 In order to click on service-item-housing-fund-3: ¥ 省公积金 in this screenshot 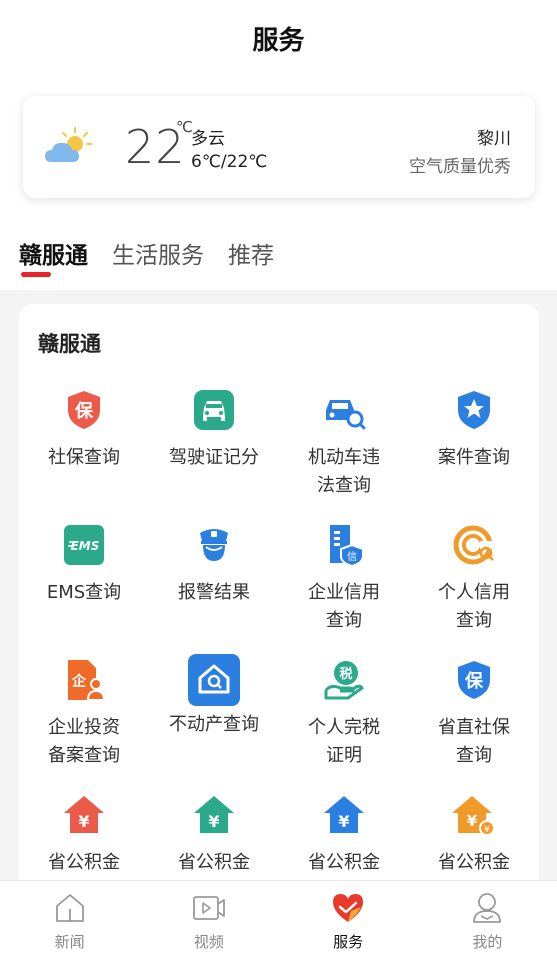, I will do `click(344, 835)`.